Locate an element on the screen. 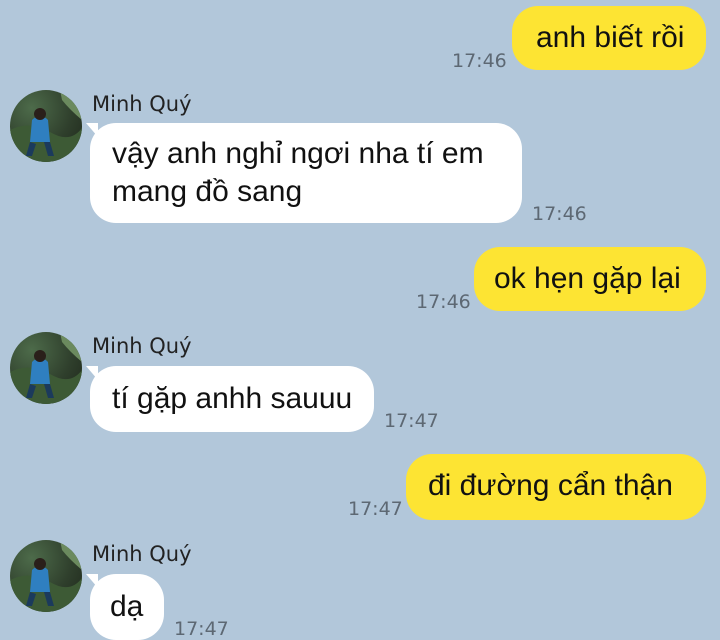 This screenshot has width=720, height=640. message-bubble-incoming: dạ is located at coordinates (127, 607).